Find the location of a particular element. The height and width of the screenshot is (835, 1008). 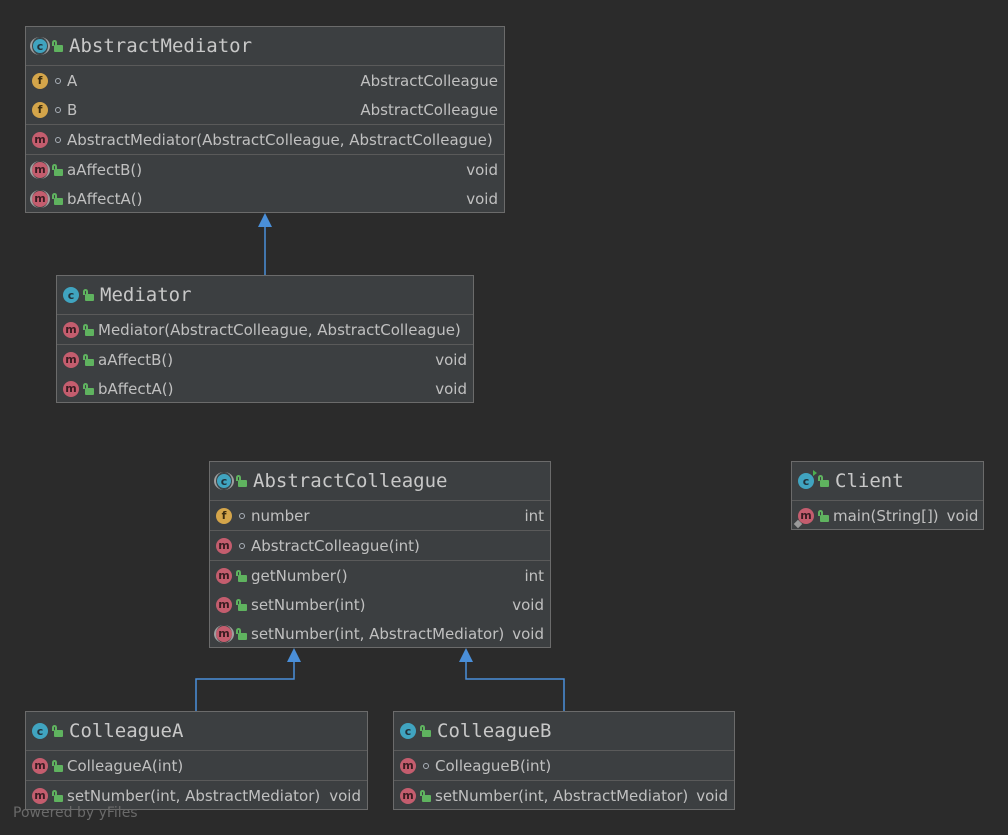

node-header: c ColleagueA is located at coordinates (196, 731).